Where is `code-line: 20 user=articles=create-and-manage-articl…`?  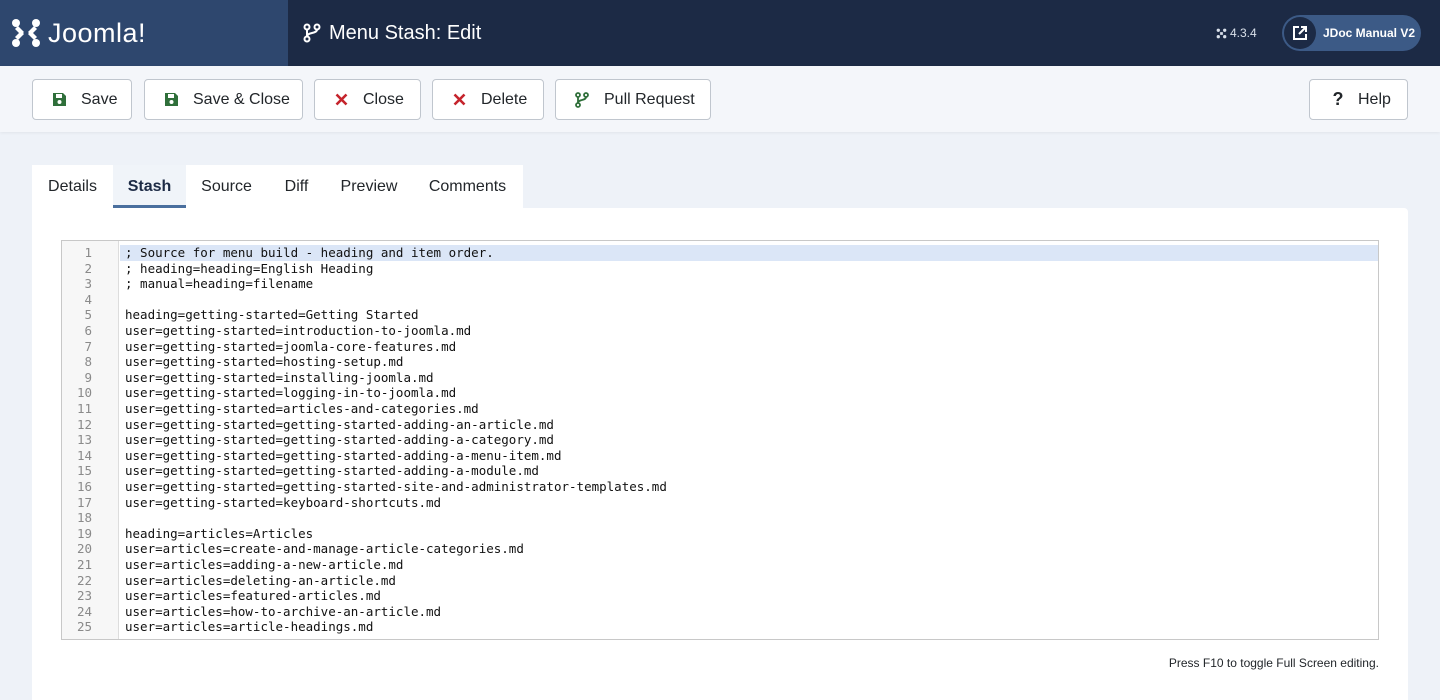 code-line: 20 user=articles=create-and-manage-articl… is located at coordinates (720, 549).